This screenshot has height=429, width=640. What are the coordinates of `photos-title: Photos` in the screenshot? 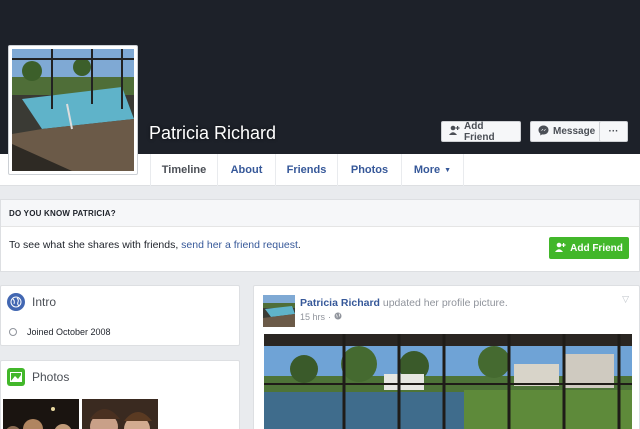 It's located at (51, 377).